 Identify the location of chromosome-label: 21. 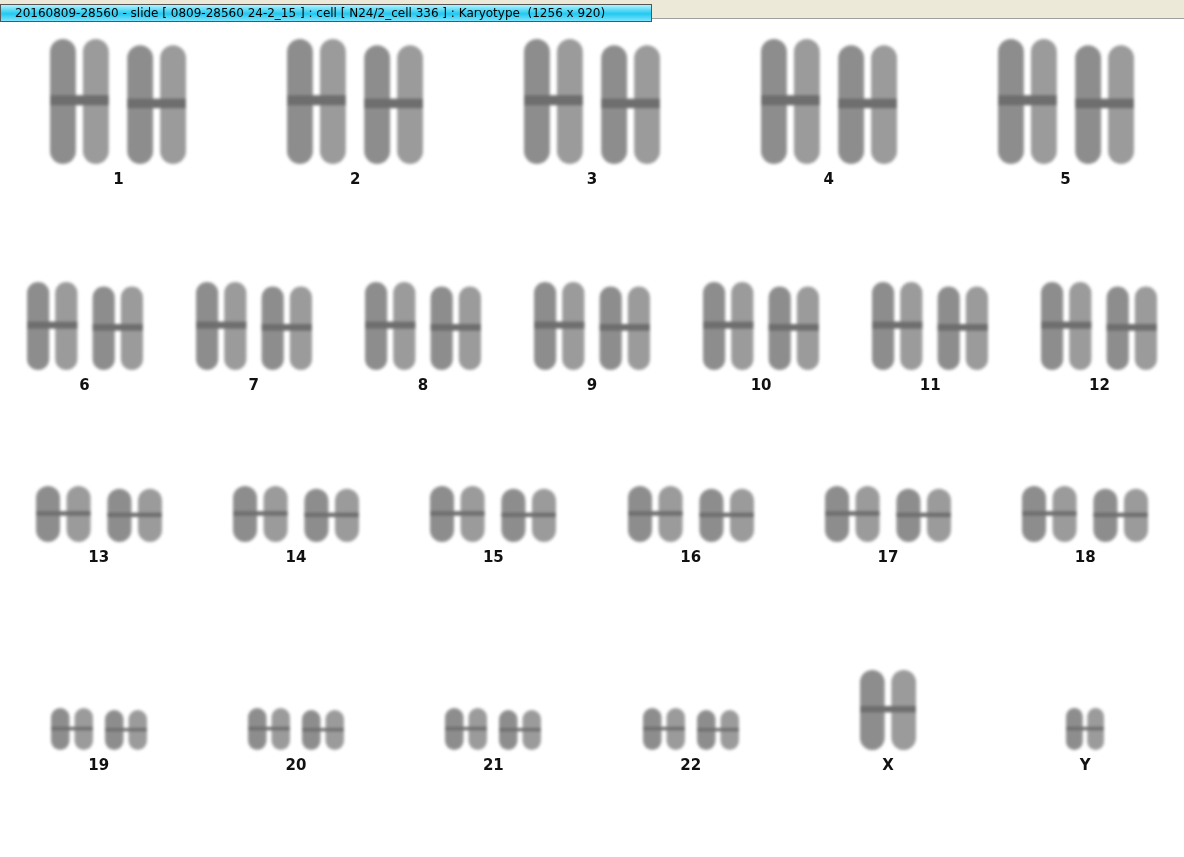
(493, 765).